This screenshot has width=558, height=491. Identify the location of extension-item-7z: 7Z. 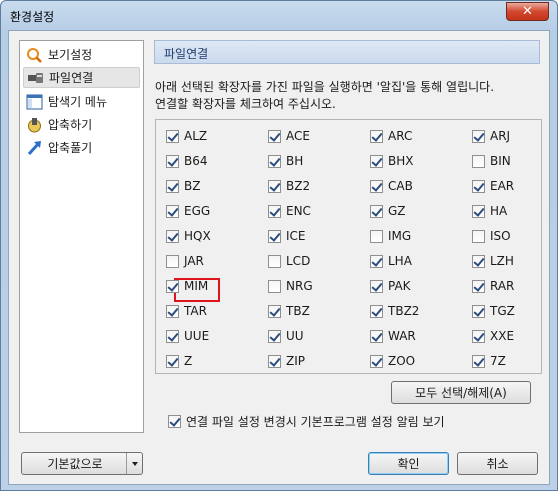
(489, 361).